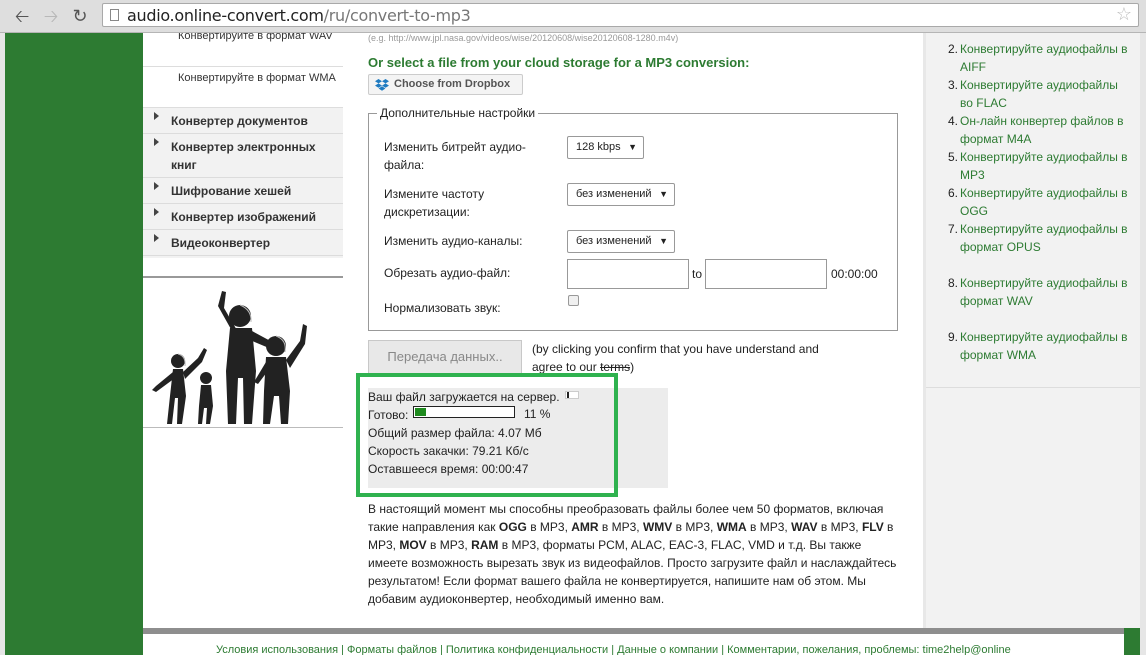 This screenshot has height=655, width=1146. What do you see at coordinates (621, 194) in the screenshot?
I see `frequency-select: без изменений ▼` at bounding box center [621, 194].